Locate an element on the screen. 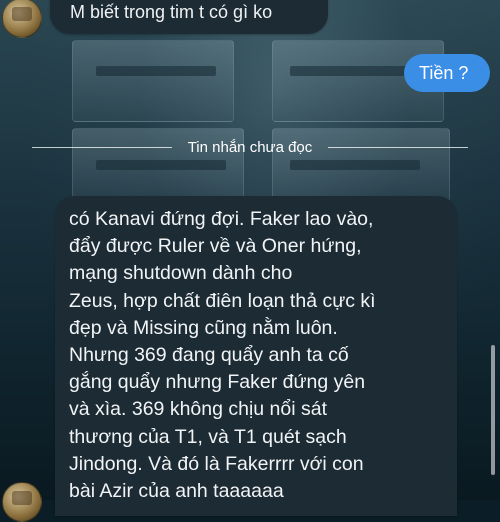  wallpaper-tile is located at coordinates (153, 81).